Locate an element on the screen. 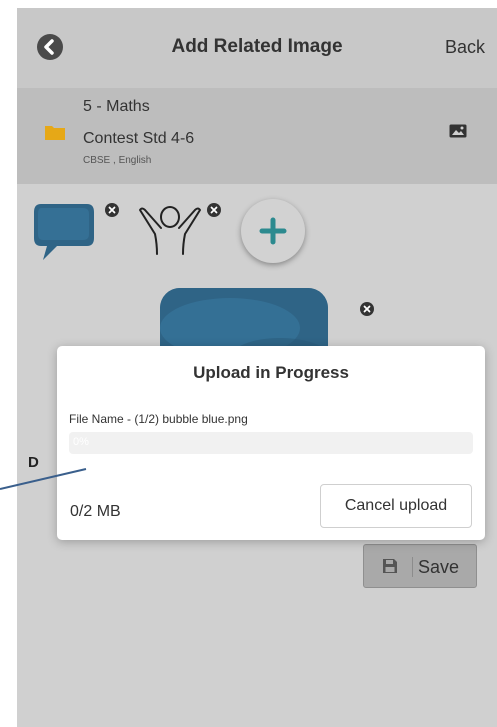  annotation-pointer-line is located at coordinates (43, 479).